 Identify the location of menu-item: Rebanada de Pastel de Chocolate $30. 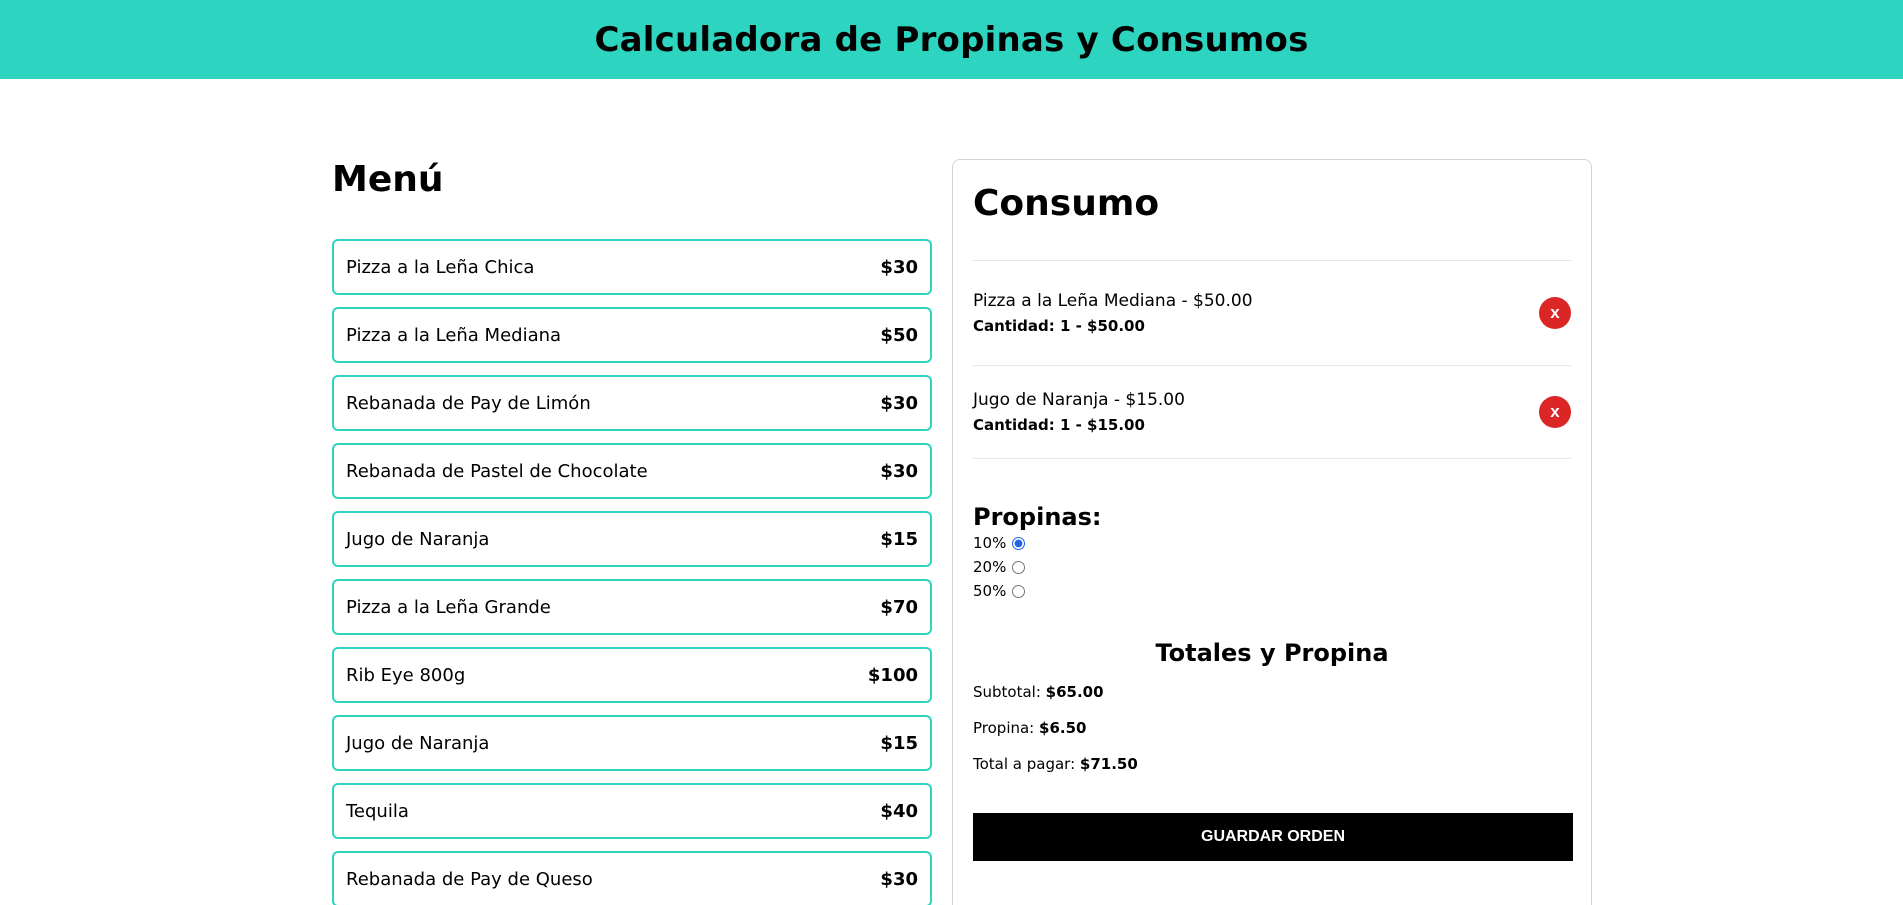
(632, 471).